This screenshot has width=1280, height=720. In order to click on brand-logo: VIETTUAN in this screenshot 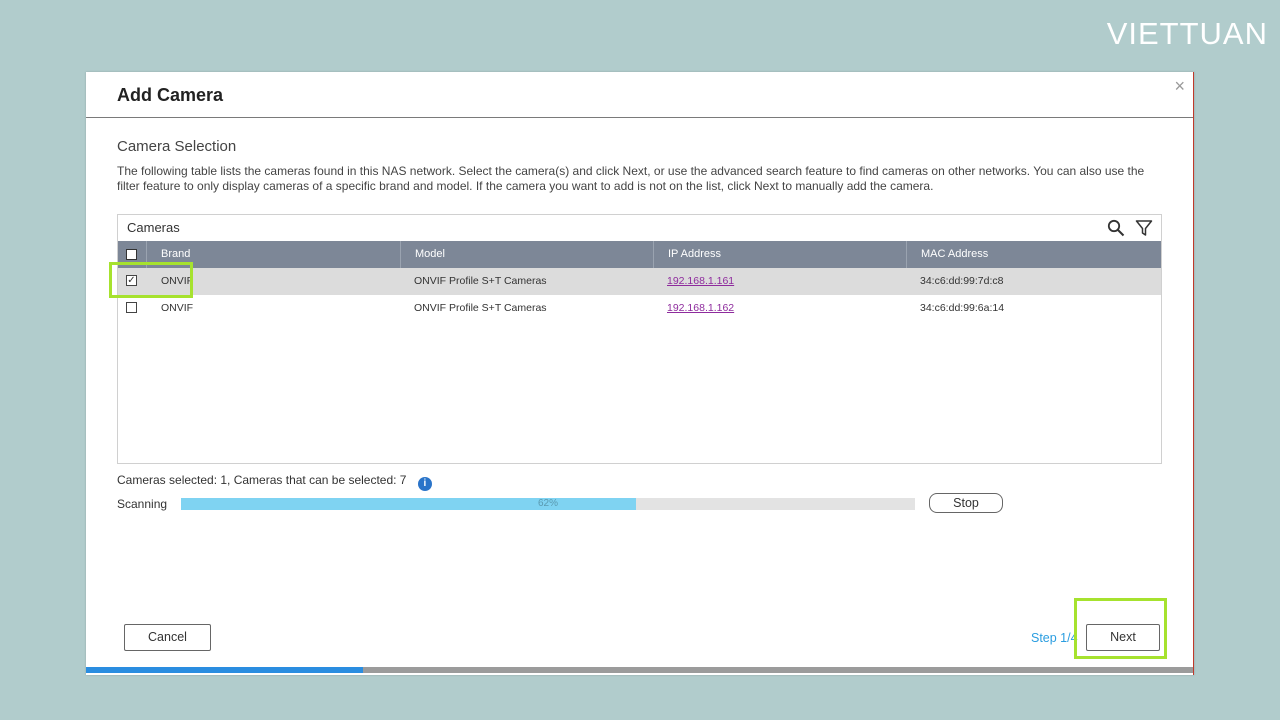, I will do `click(1187, 33)`.